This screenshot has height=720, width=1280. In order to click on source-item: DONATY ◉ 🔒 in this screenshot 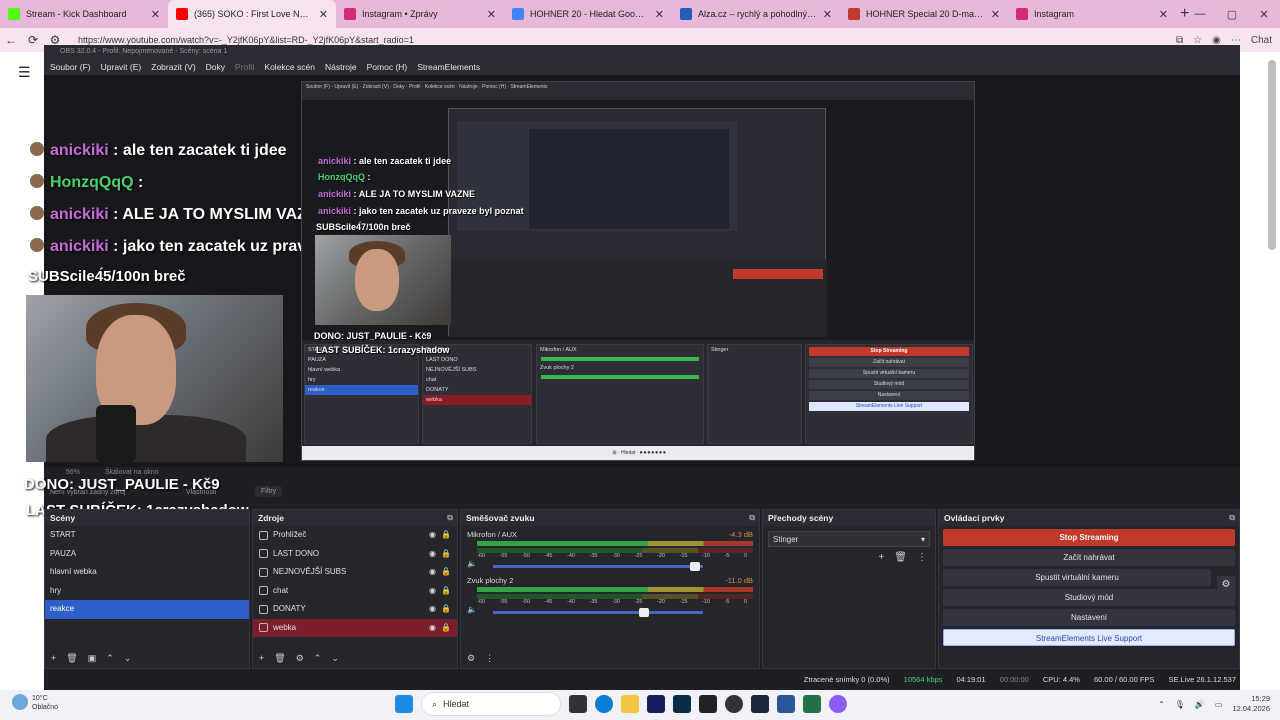, I will do `click(355, 609)`.